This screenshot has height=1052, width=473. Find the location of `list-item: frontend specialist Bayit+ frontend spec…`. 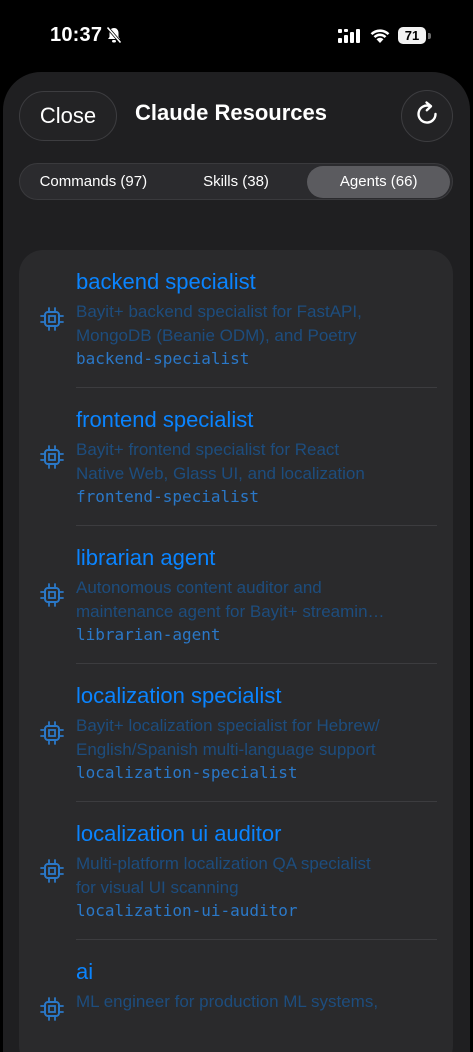

list-item: frontend specialist Bayit+ frontend spec… is located at coordinates (236, 457).